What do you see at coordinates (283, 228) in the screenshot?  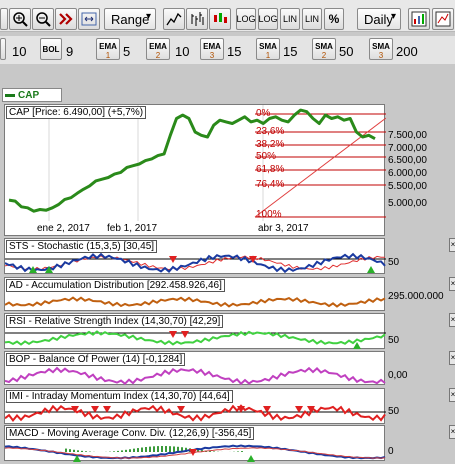 I see `x-tick-label: abr 3, 2017` at bounding box center [283, 228].